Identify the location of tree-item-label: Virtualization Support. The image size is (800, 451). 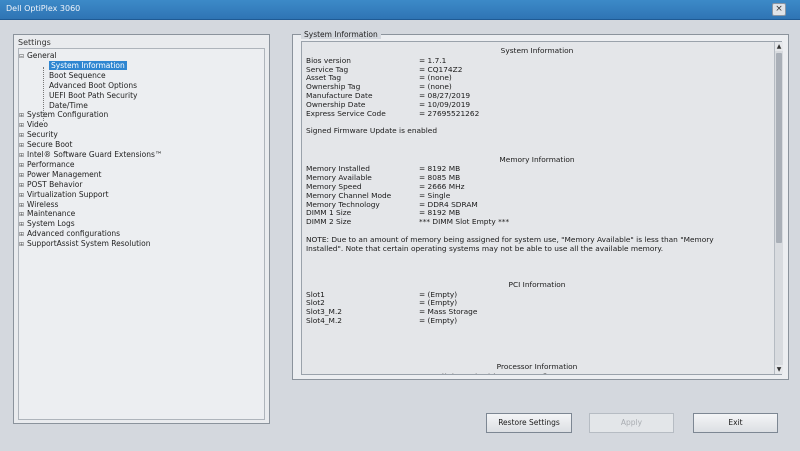
(68, 194).